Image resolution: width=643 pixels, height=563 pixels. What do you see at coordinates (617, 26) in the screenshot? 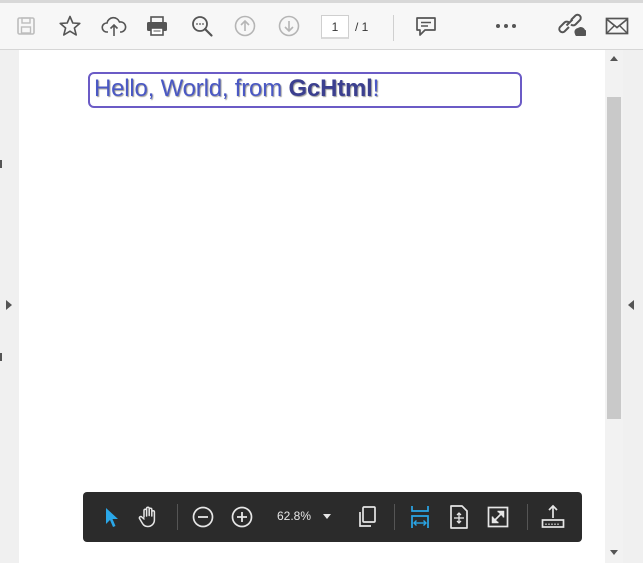
I see `mail-icon` at bounding box center [617, 26].